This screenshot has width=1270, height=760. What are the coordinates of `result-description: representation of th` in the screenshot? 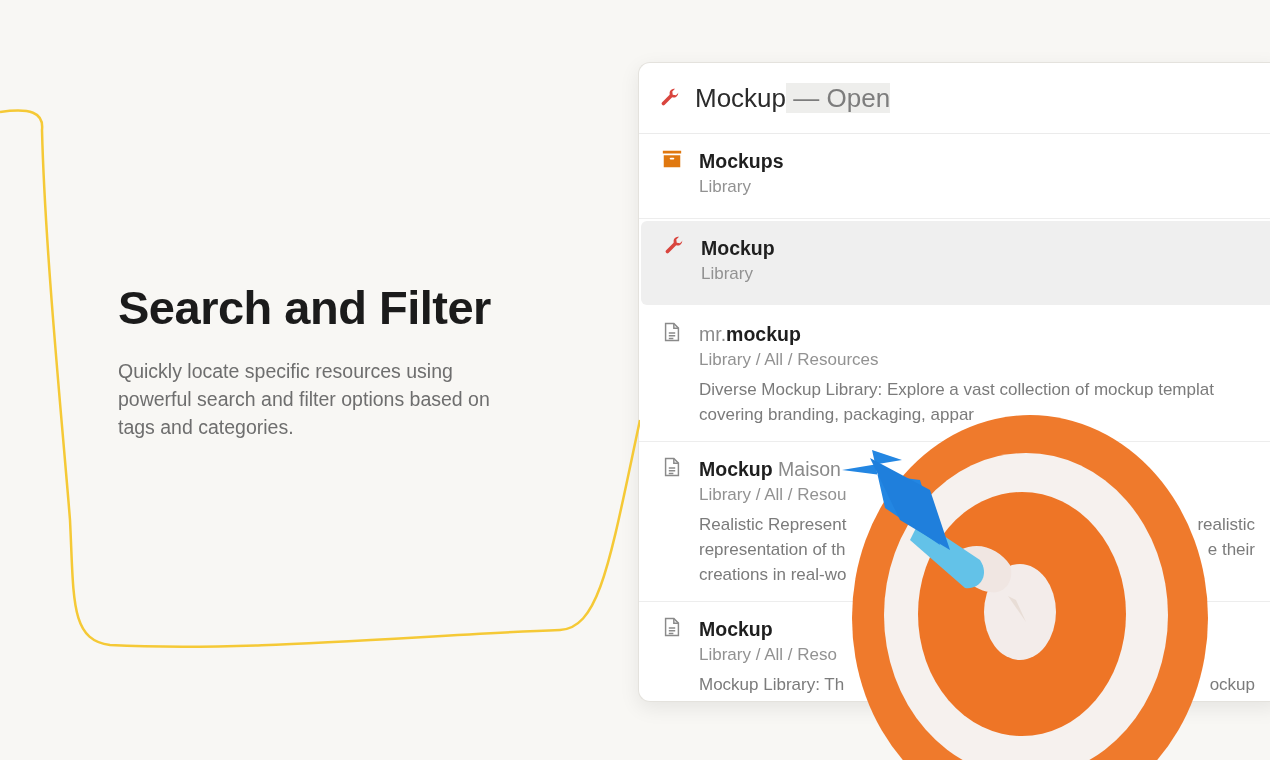 It's located at (772, 550).